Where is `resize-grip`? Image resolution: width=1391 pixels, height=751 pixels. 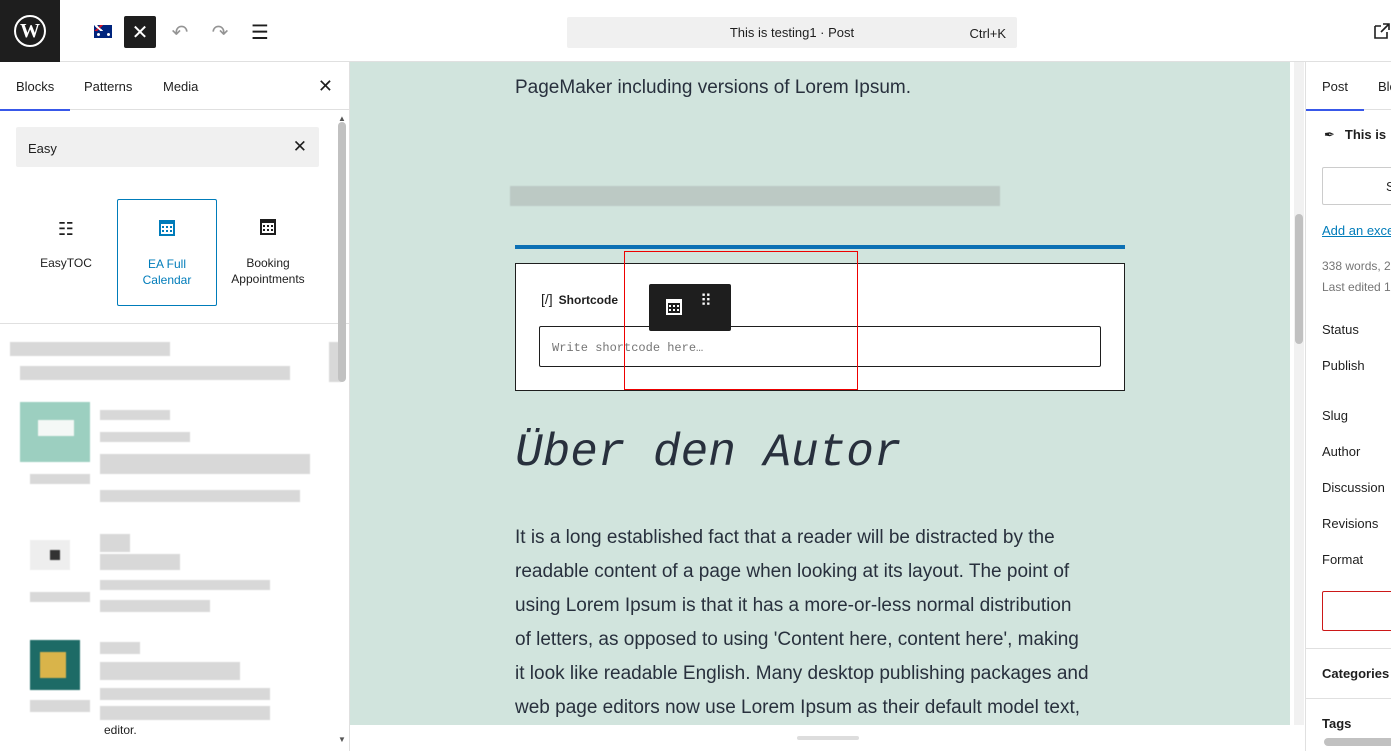
resize-grip is located at coordinates (828, 738).